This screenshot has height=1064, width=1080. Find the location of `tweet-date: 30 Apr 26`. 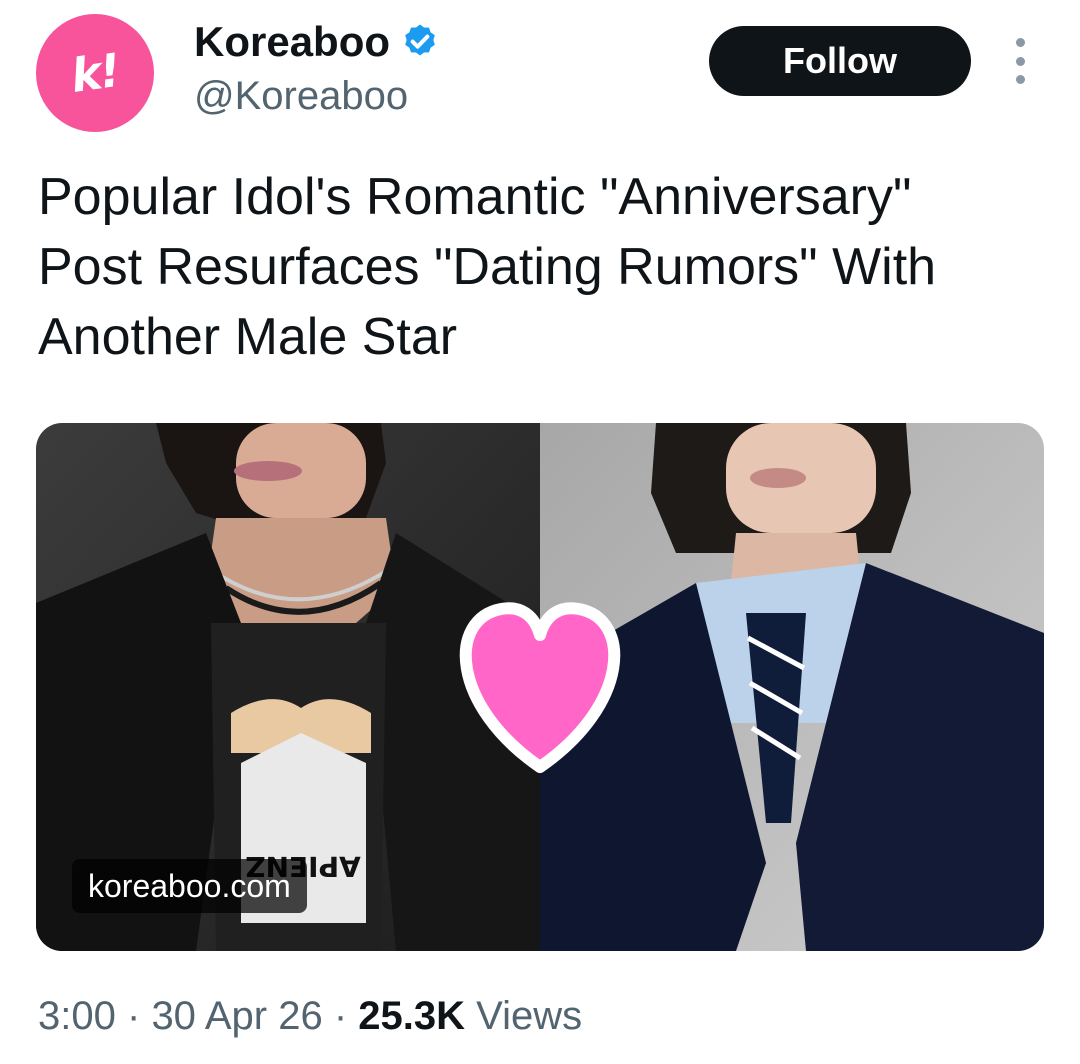

tweet-date: 30 Apr 26 is located at coordinates (236, 1016).